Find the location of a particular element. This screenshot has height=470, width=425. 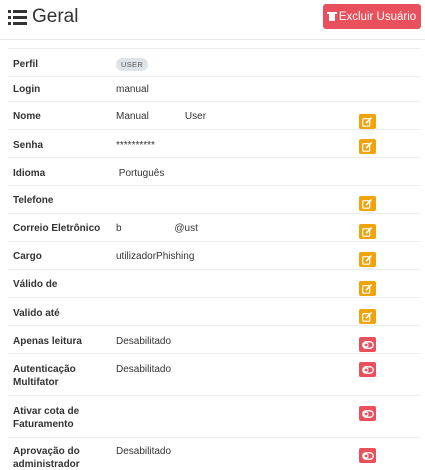

field-row-aprovacao-do-administrador: Aprovação do administrador Desabilitado is located at coordinates (214, 453).